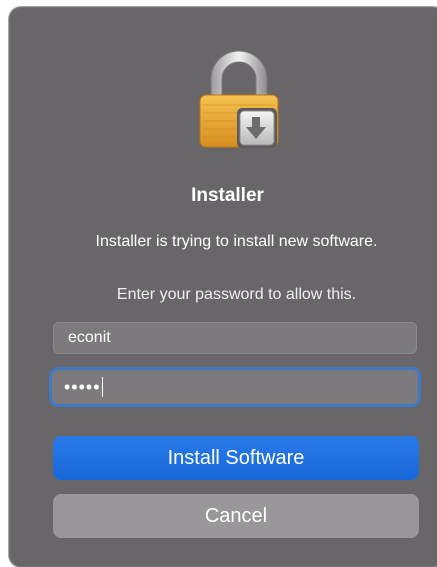 The width and height of the screenshot is (437, 567). What do you see at coordinates (235, 338) in the screenshot?
I see `username-field` at bounding box center [235, 338].